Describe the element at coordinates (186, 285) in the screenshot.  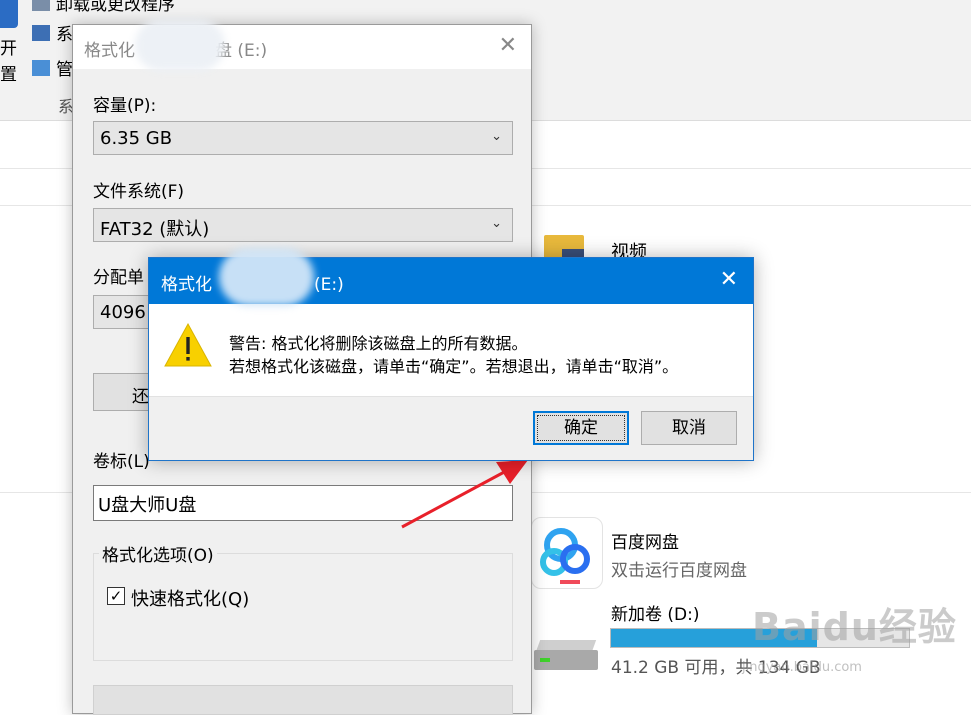
I see `warning-title-left: 格式化` at that location.